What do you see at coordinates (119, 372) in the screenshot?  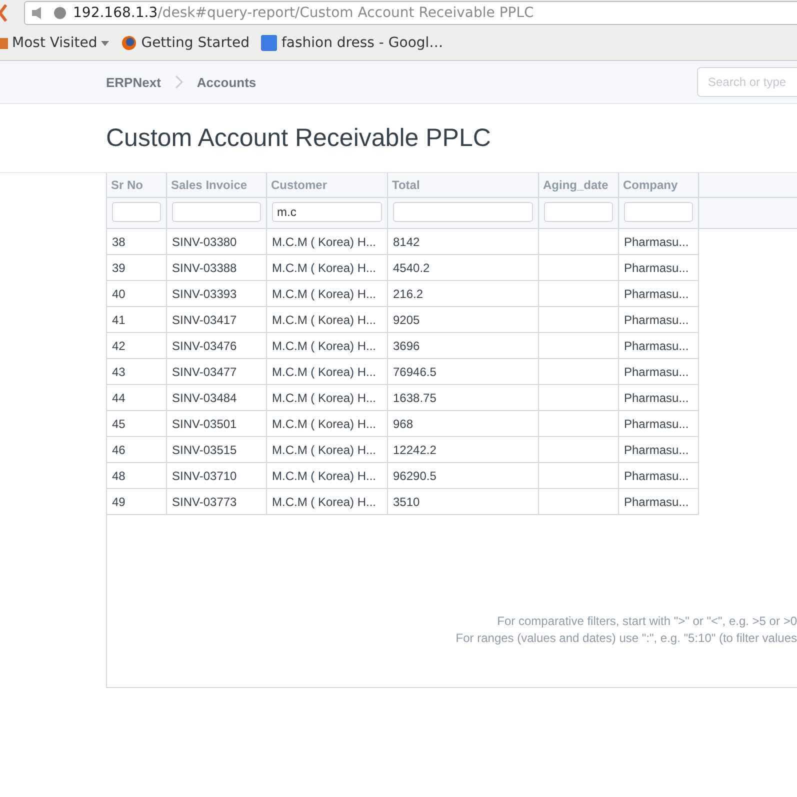 I see `table-cell: 43` at bounding box center [119, 372].